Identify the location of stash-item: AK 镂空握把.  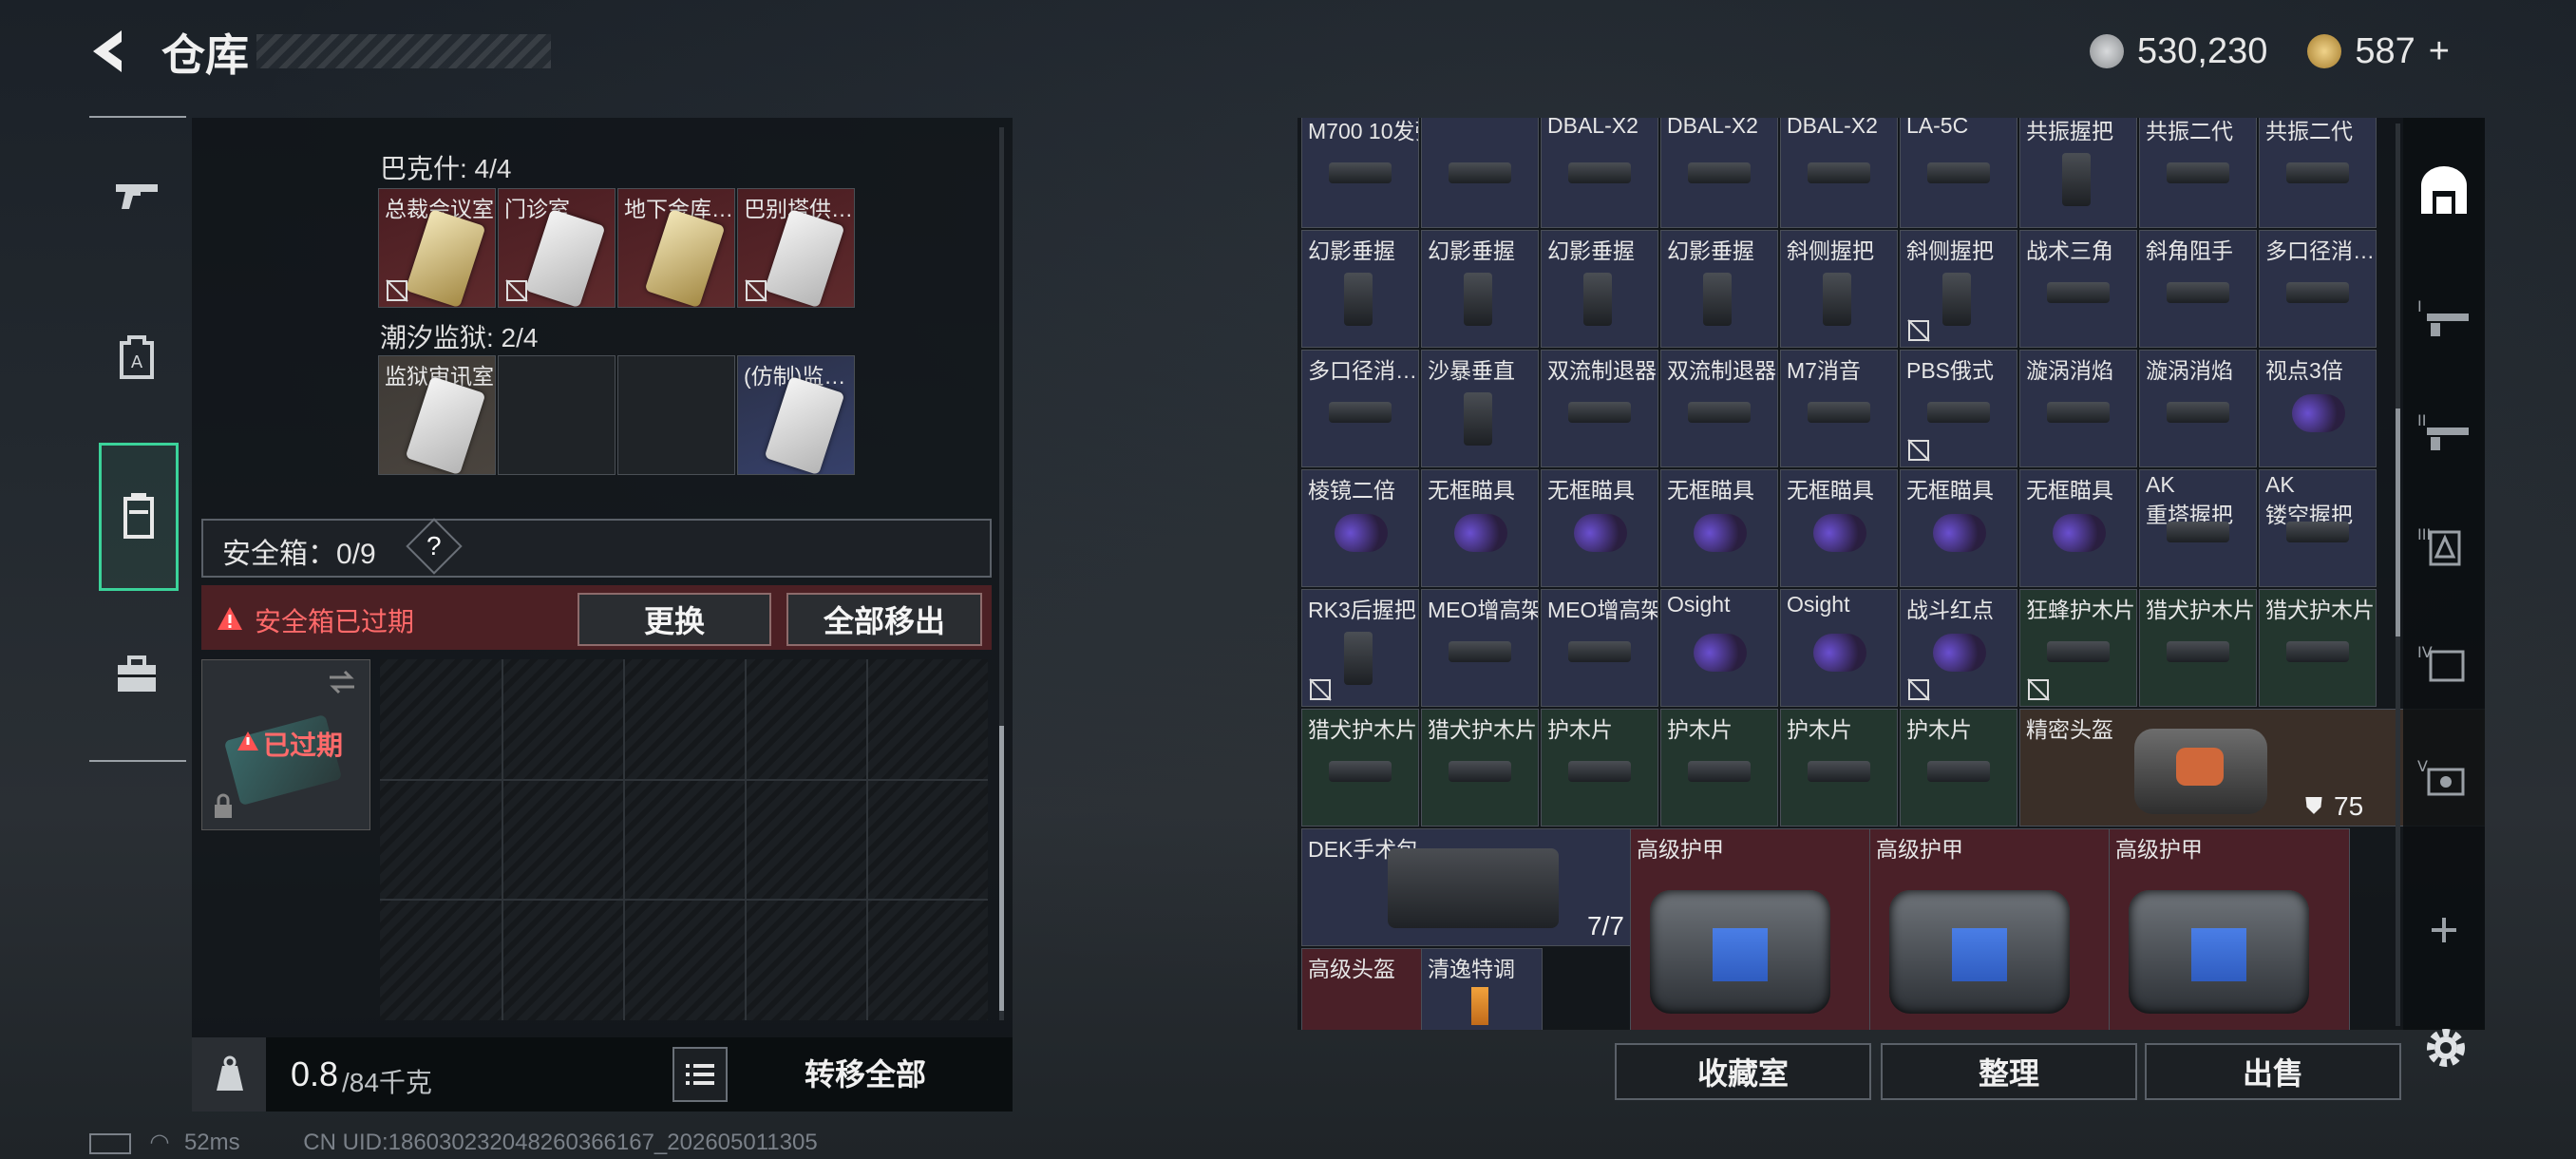
(2318, 528).